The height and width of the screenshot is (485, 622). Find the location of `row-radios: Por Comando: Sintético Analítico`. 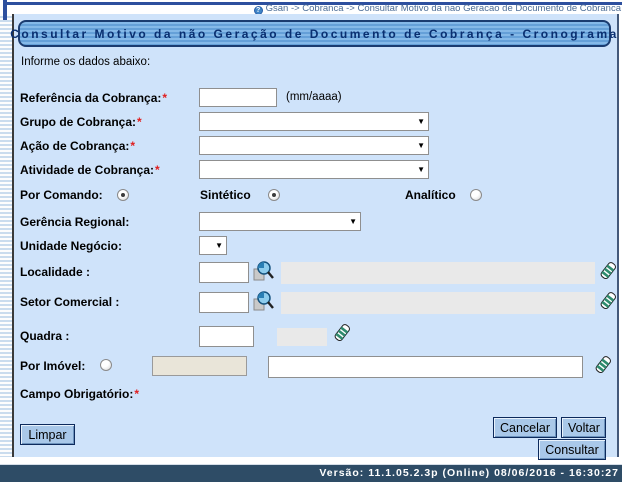

row-radios: Por Comando: Sintético Analítico is located at coordinates (315, 195).